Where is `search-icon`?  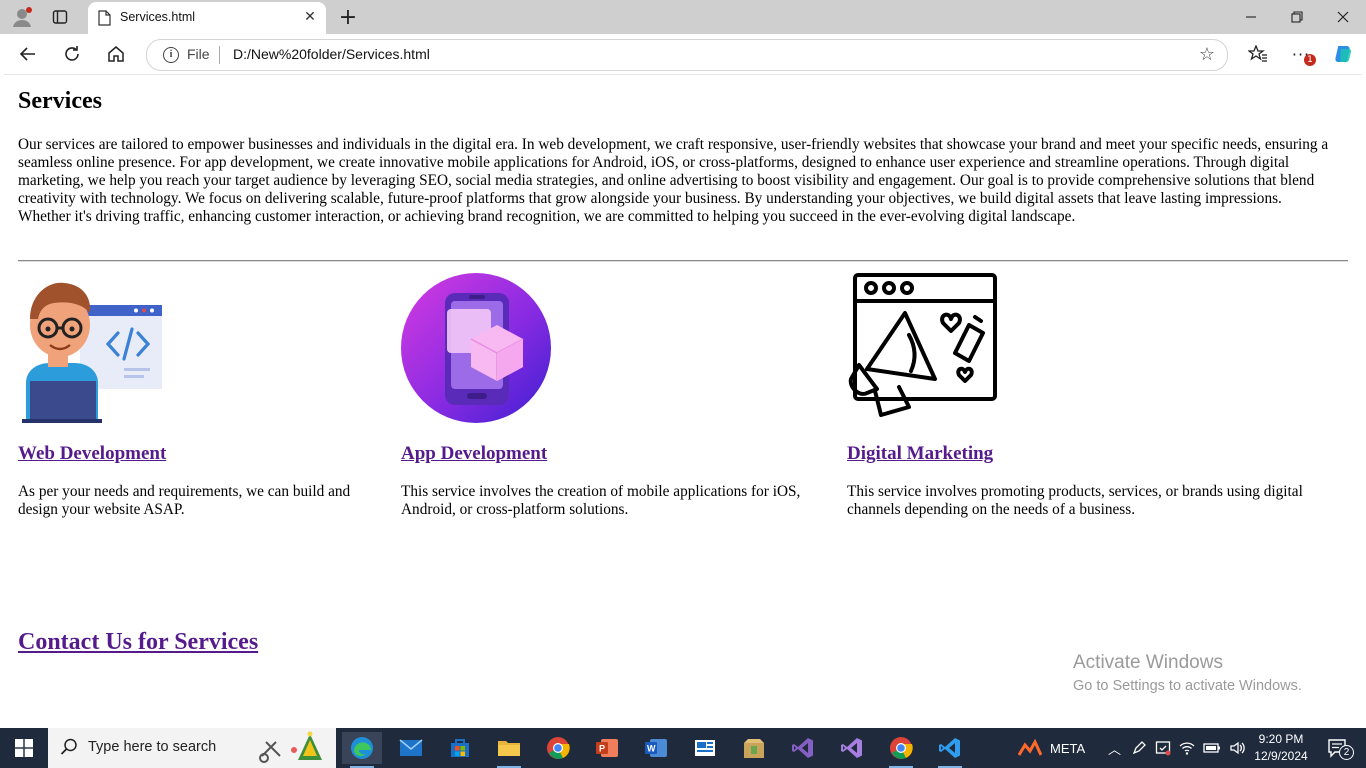
search-icon is located at coordinates (68, 746).